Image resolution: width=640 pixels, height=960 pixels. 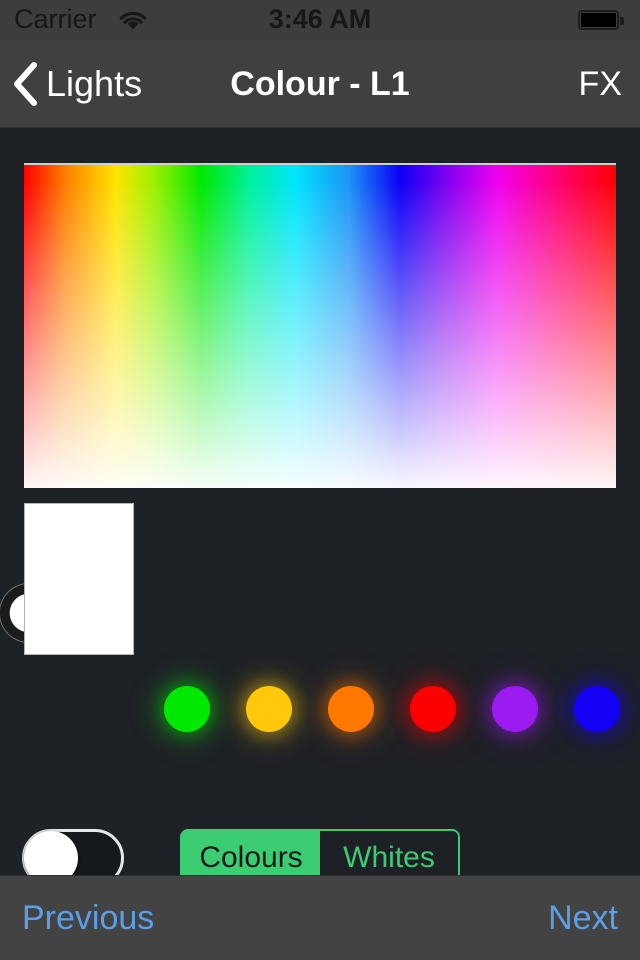 I want to click on bottom-toolbar: Previous Next, so click(x=320, y=917).